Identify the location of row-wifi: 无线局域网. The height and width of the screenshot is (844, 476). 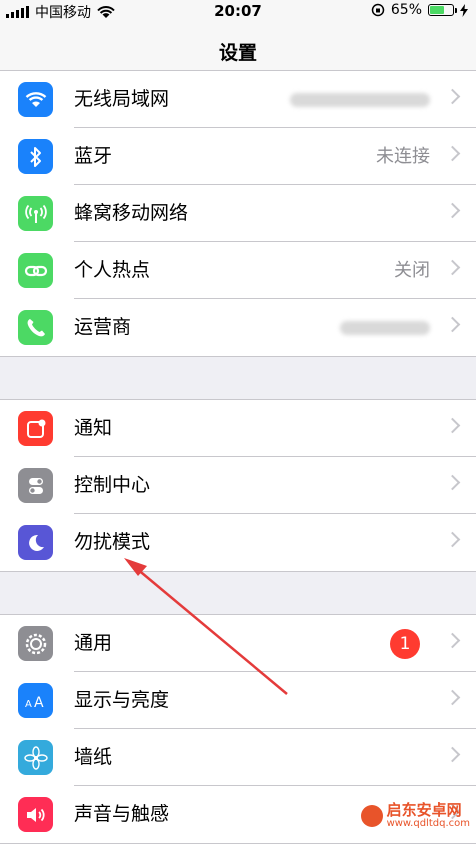
(238, 99).